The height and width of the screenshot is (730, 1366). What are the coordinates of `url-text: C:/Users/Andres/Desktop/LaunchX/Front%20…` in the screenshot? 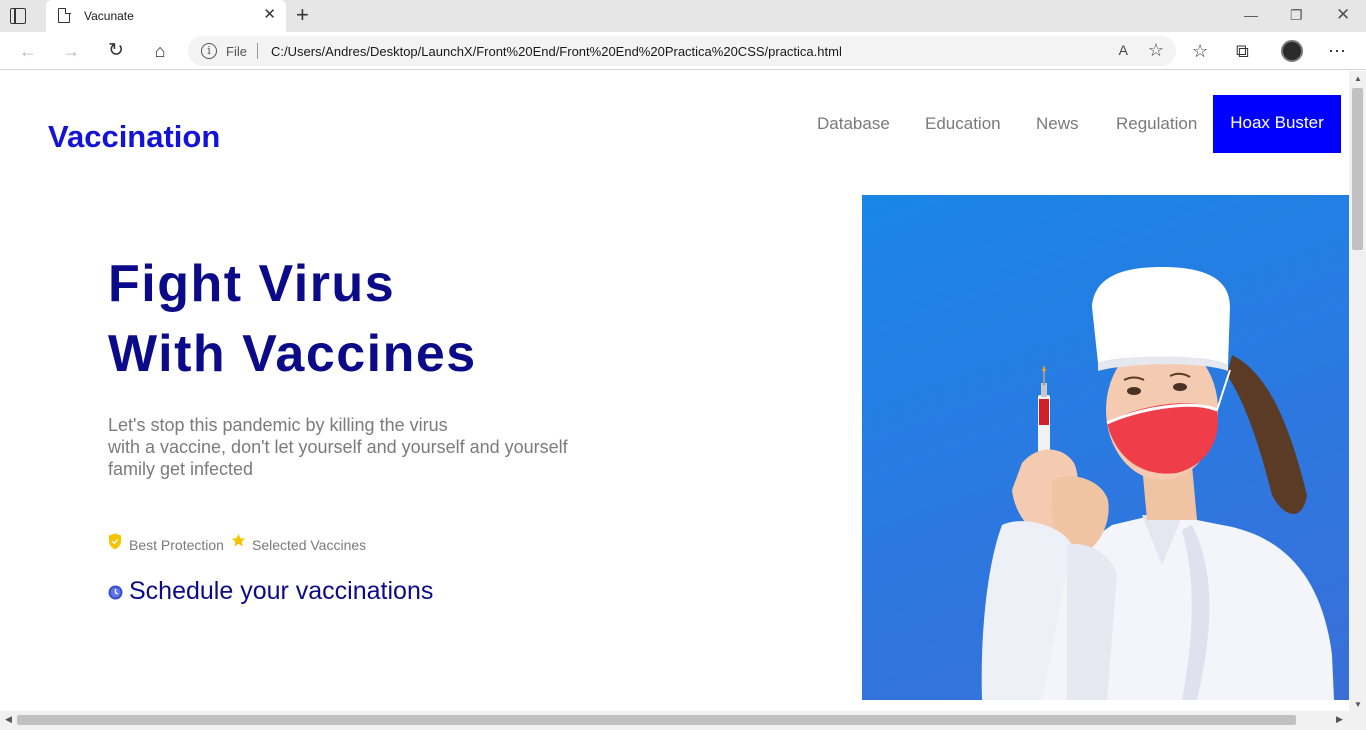 It's located at (556, 51).